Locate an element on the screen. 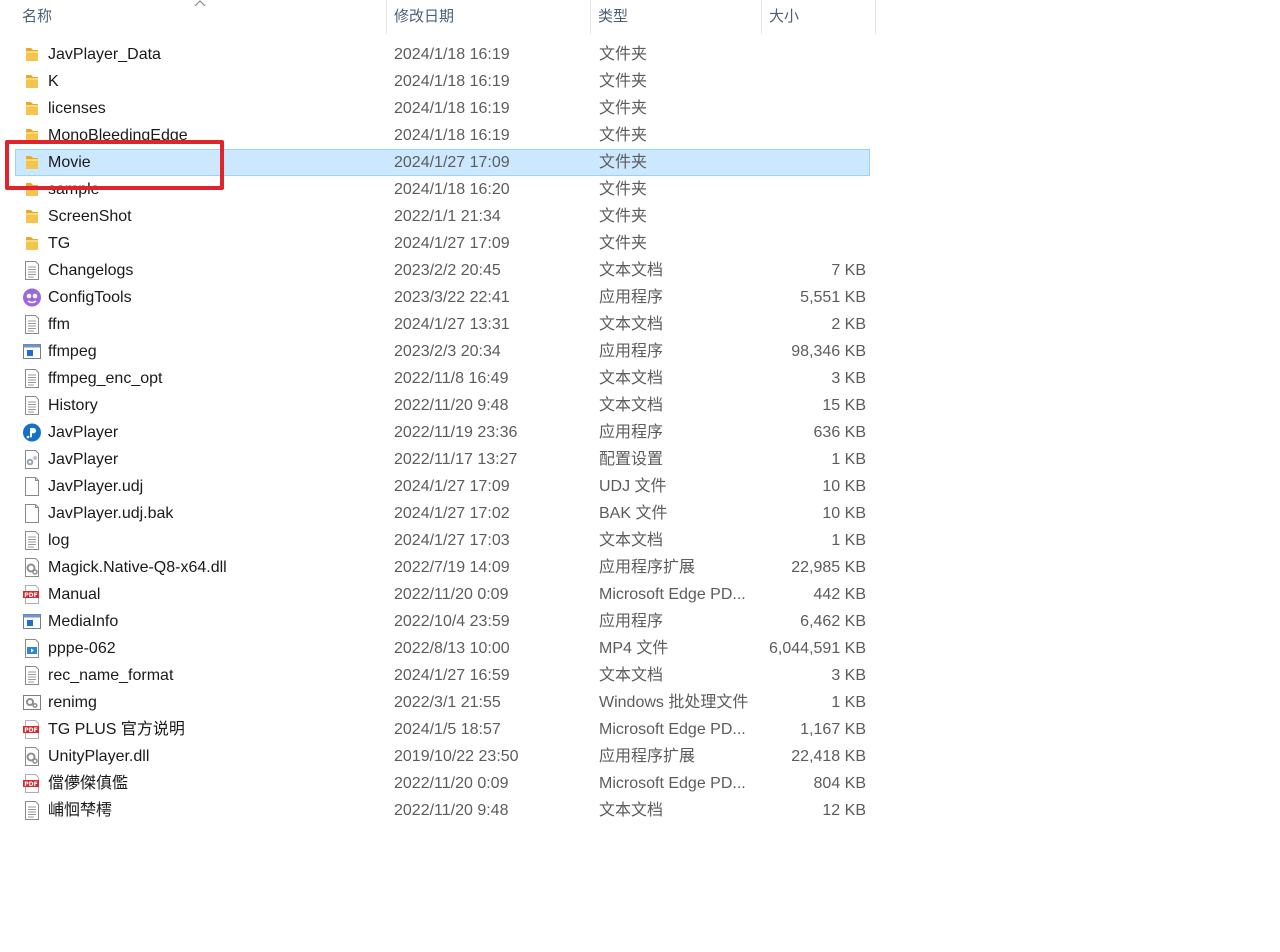 The image size is (1280, 952). file-name: rec_name_format is located at coordinates (111, 675).